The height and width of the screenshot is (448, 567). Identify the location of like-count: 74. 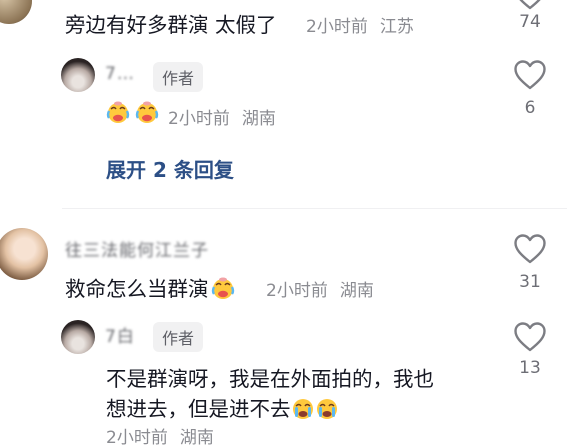
(530, 22).